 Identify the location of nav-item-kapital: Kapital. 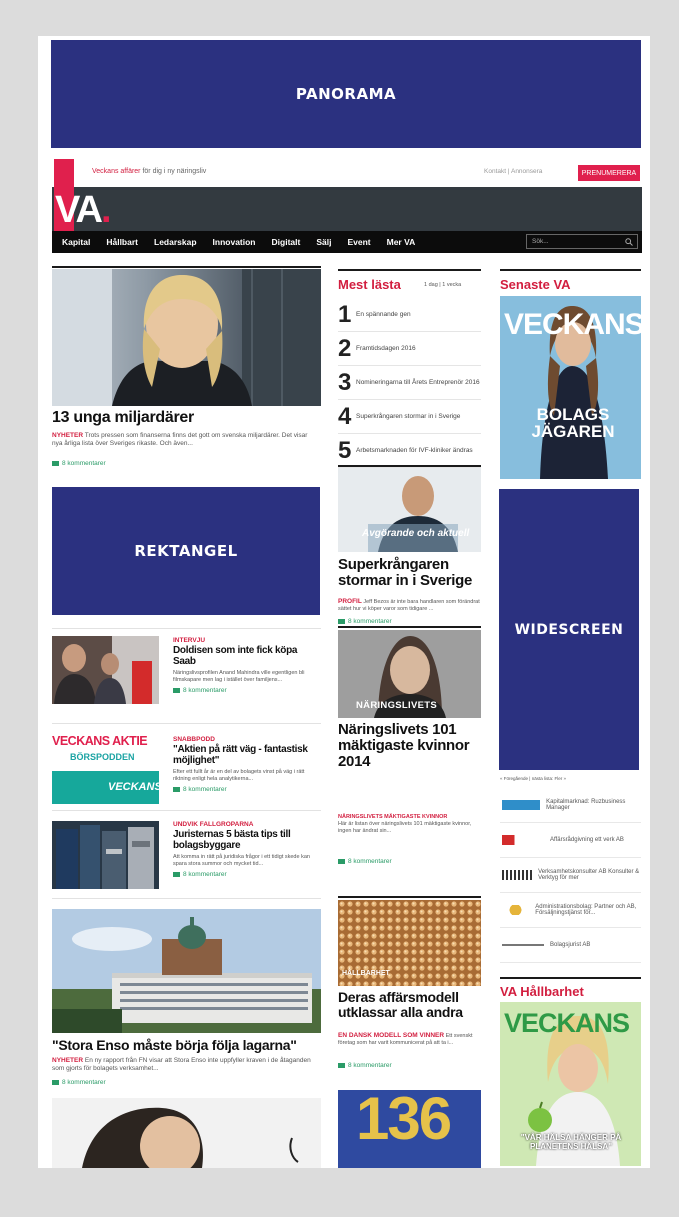
(76, 242).